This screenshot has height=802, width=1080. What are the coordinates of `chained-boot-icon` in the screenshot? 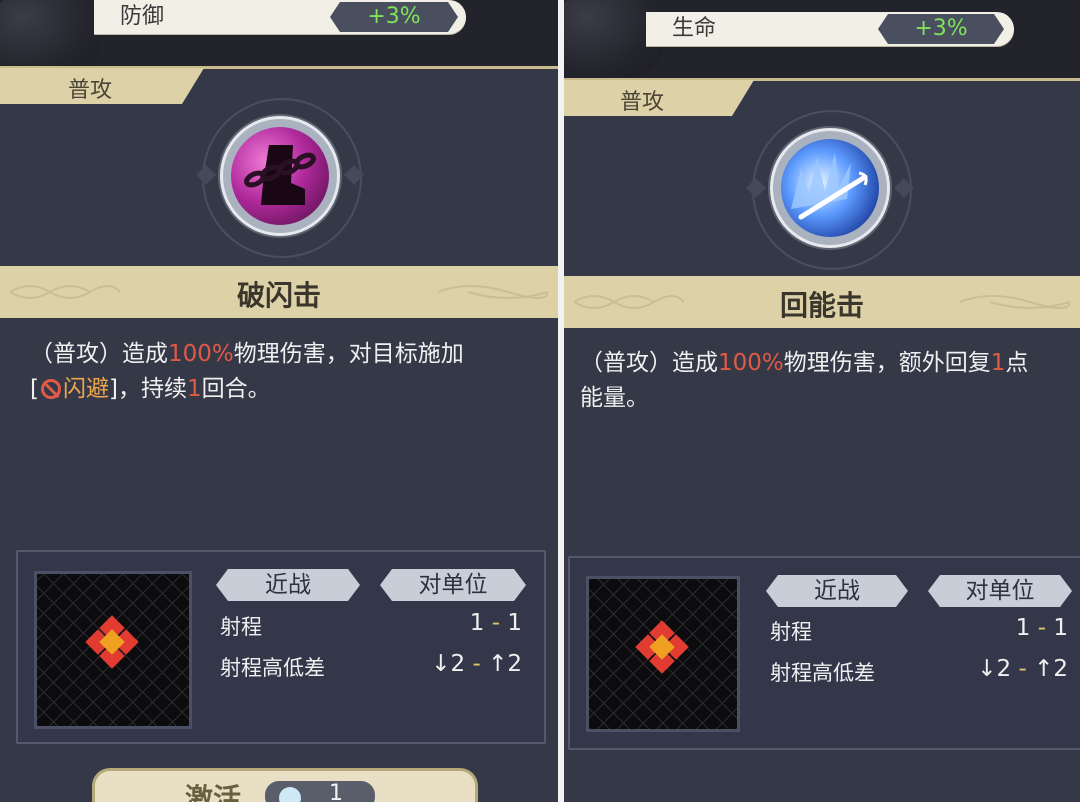 It's located at (280, 176).